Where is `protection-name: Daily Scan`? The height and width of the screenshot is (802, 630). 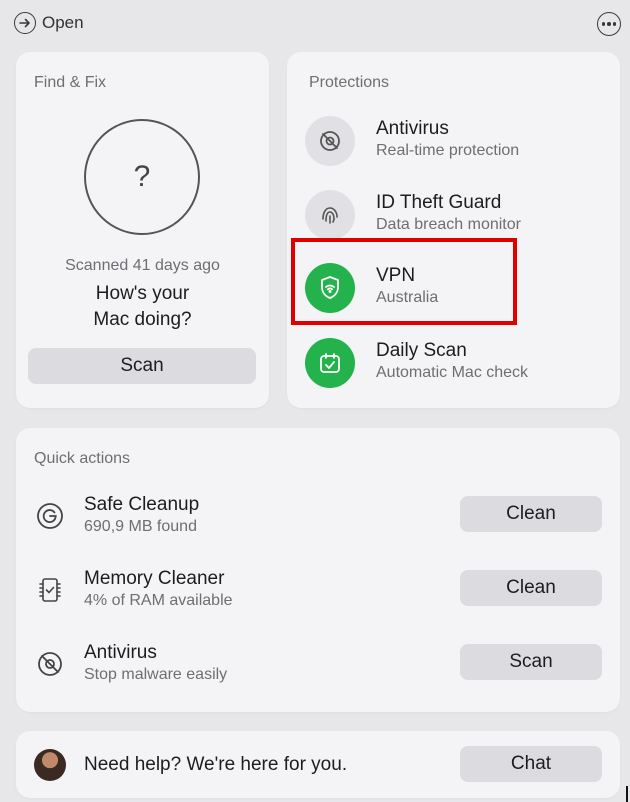 protection-name: Daily Scan is located at coordinates (421, 350).